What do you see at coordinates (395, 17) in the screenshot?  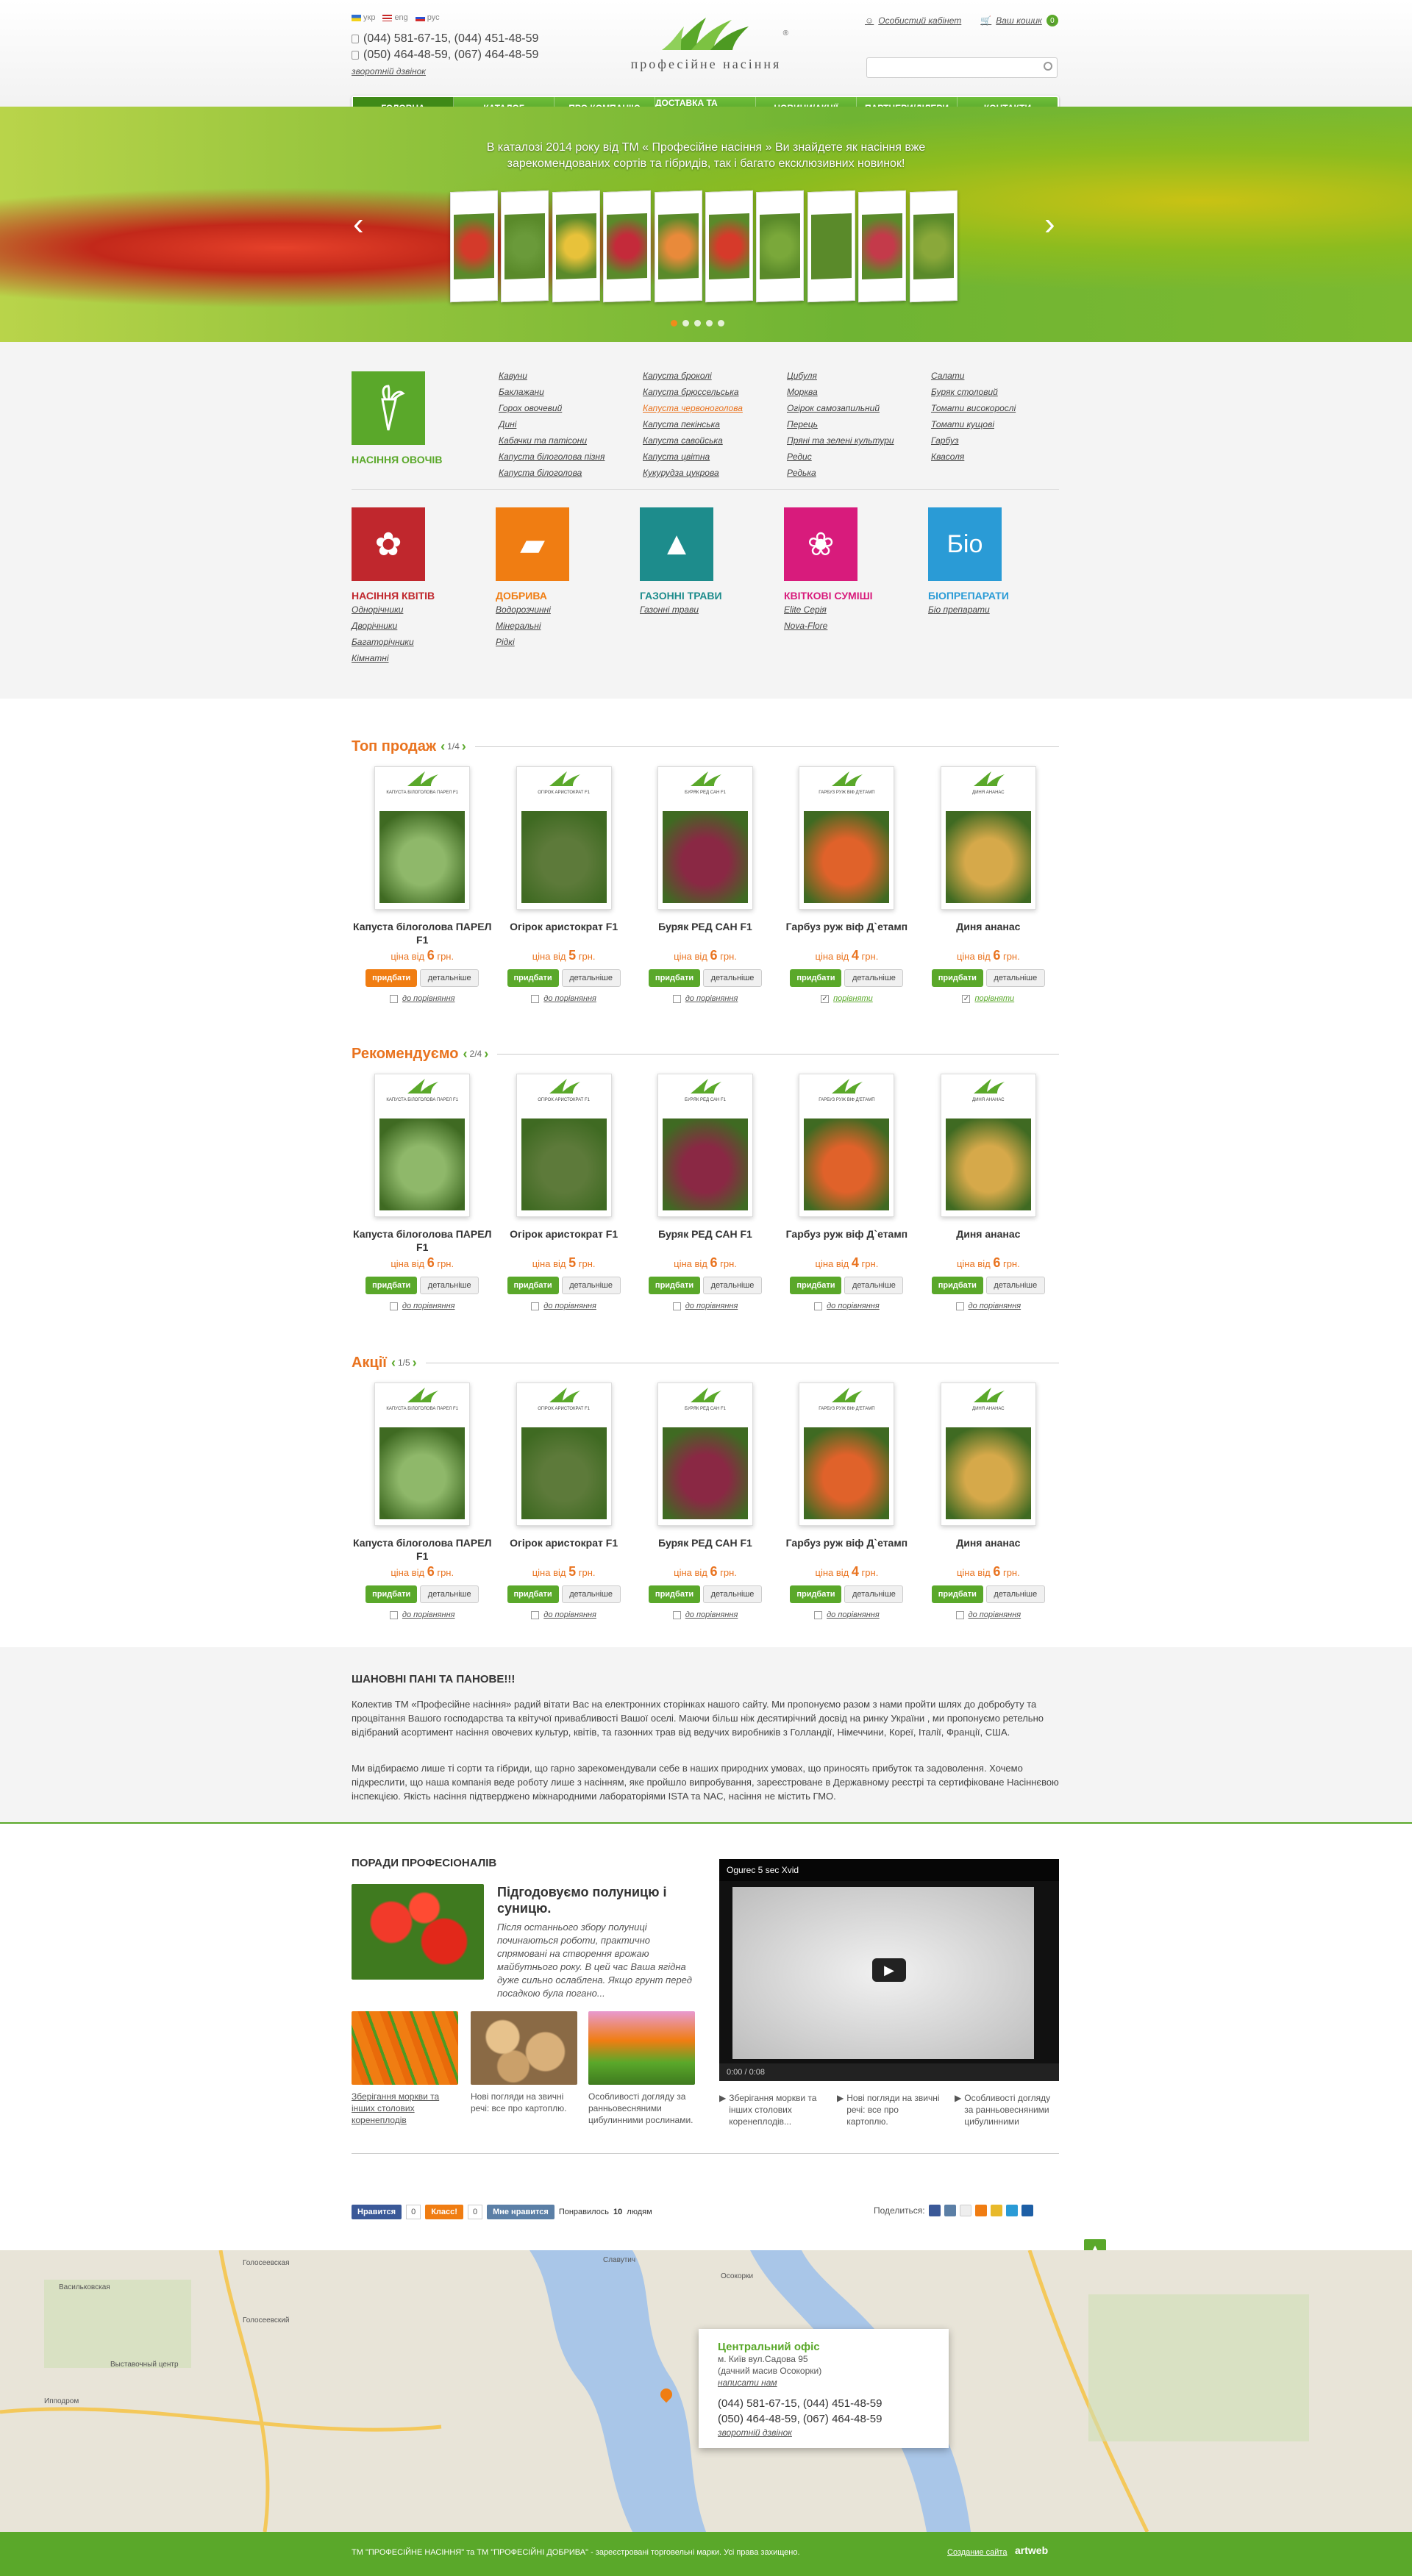 I see `lang-en: eng` at bounding box center [395, 17].